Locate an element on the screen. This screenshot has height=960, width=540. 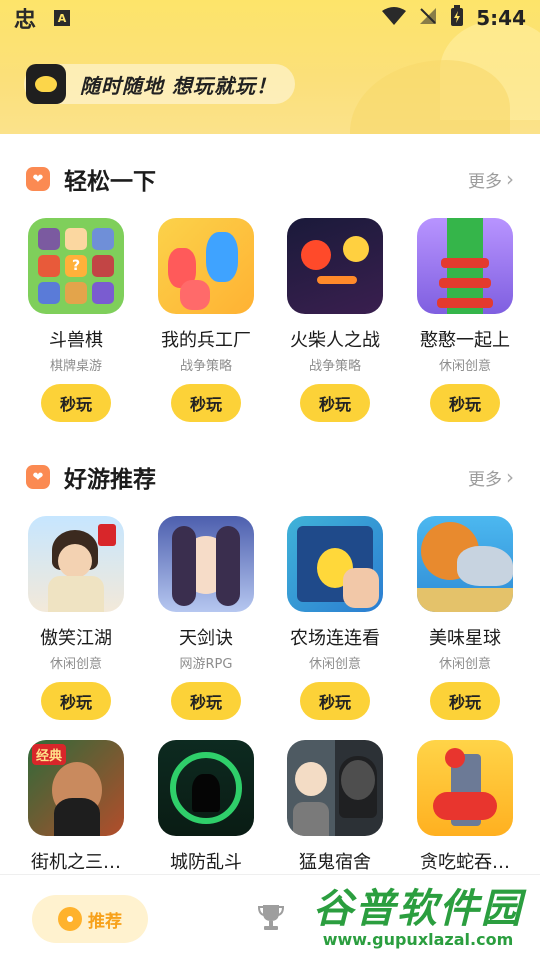
header-decoration is located at coordinates (430, 97).